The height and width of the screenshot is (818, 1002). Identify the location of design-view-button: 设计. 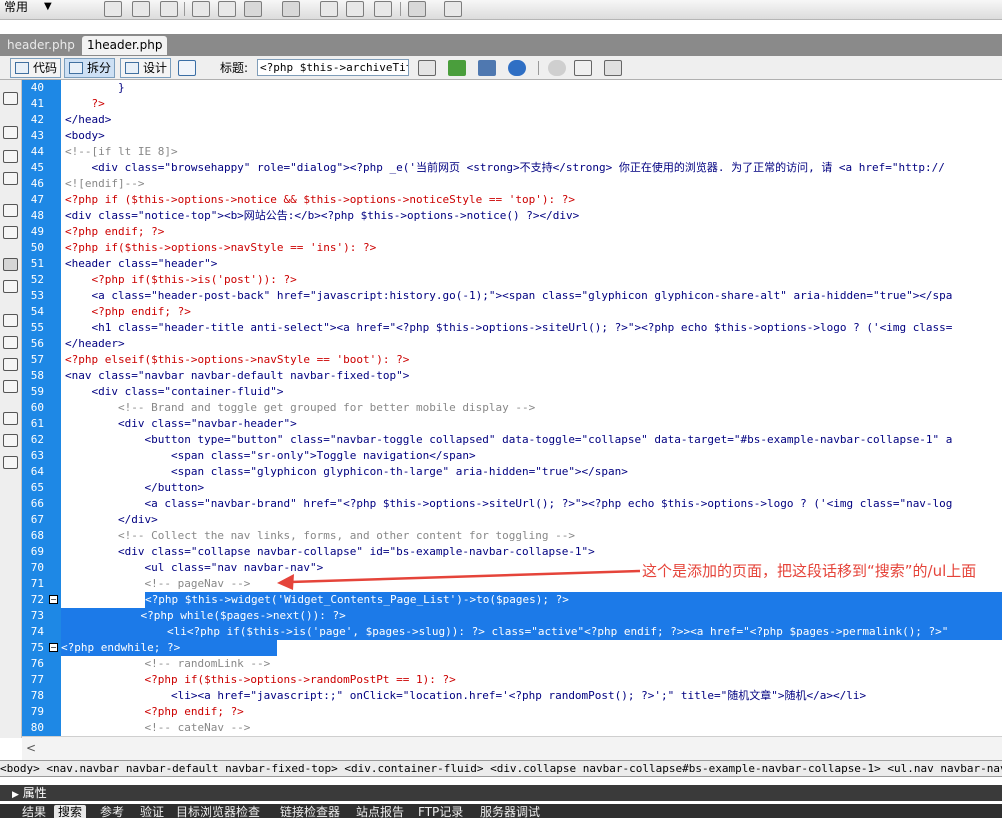
(146, 68).